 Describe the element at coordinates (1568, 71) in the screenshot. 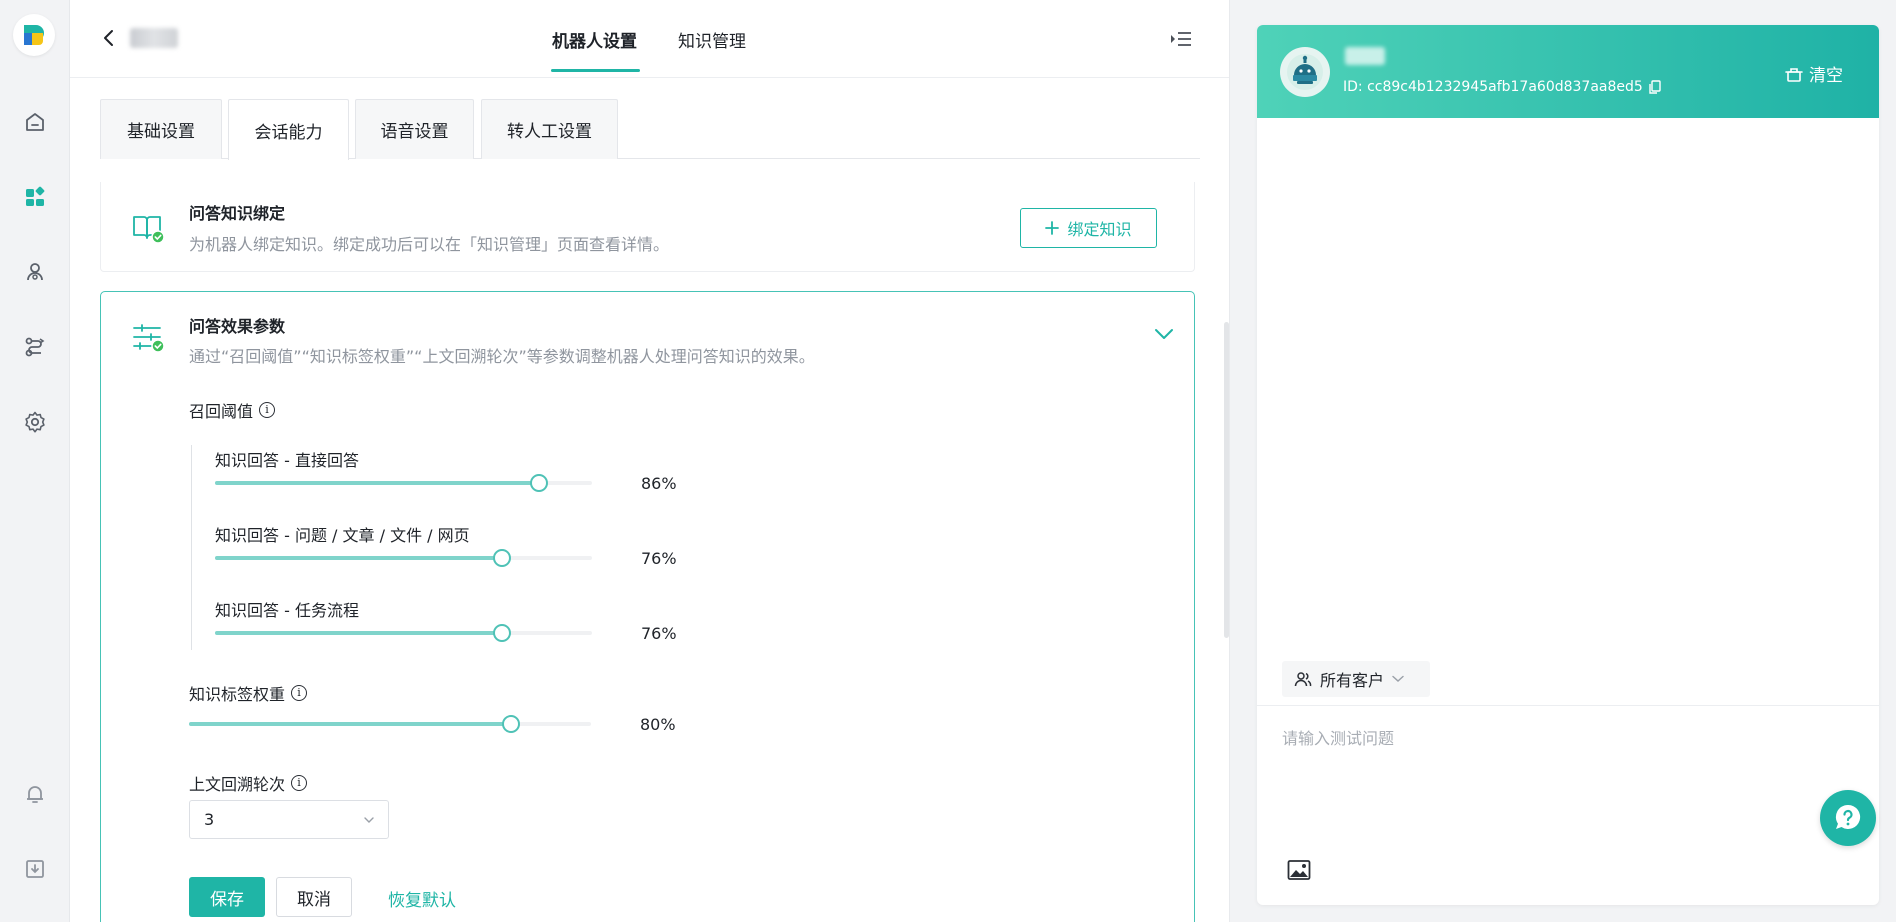

I see `chat-header: ID: cc89c4b1232945afb17a60d837aa8ed5 清空` at that location.